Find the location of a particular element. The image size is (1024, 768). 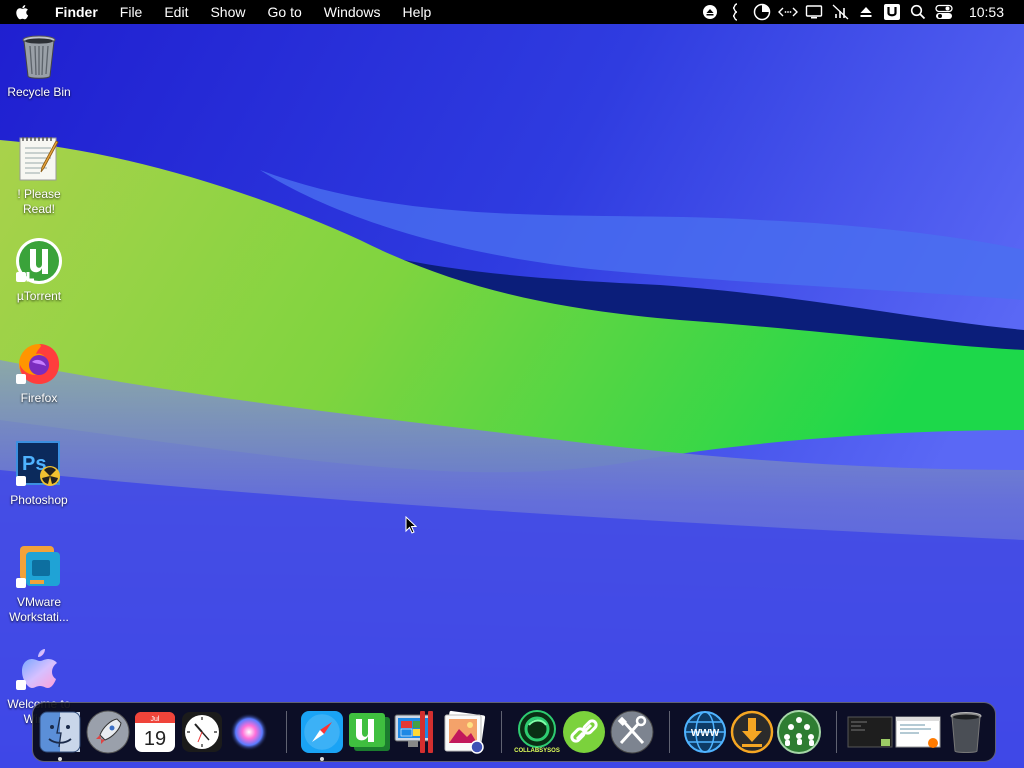

dock-people-network-icon is located at coordinates (799, 732).